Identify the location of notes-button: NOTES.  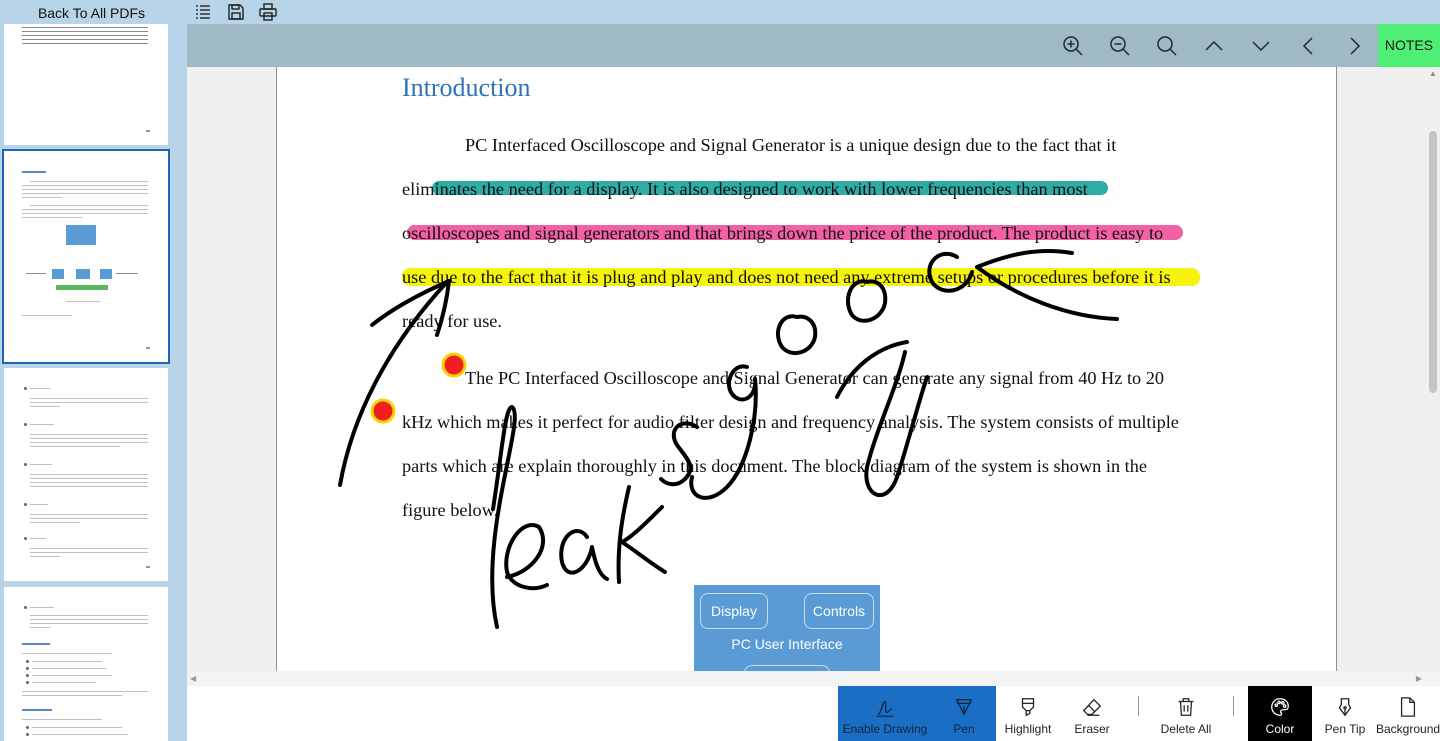
(1409, 45).